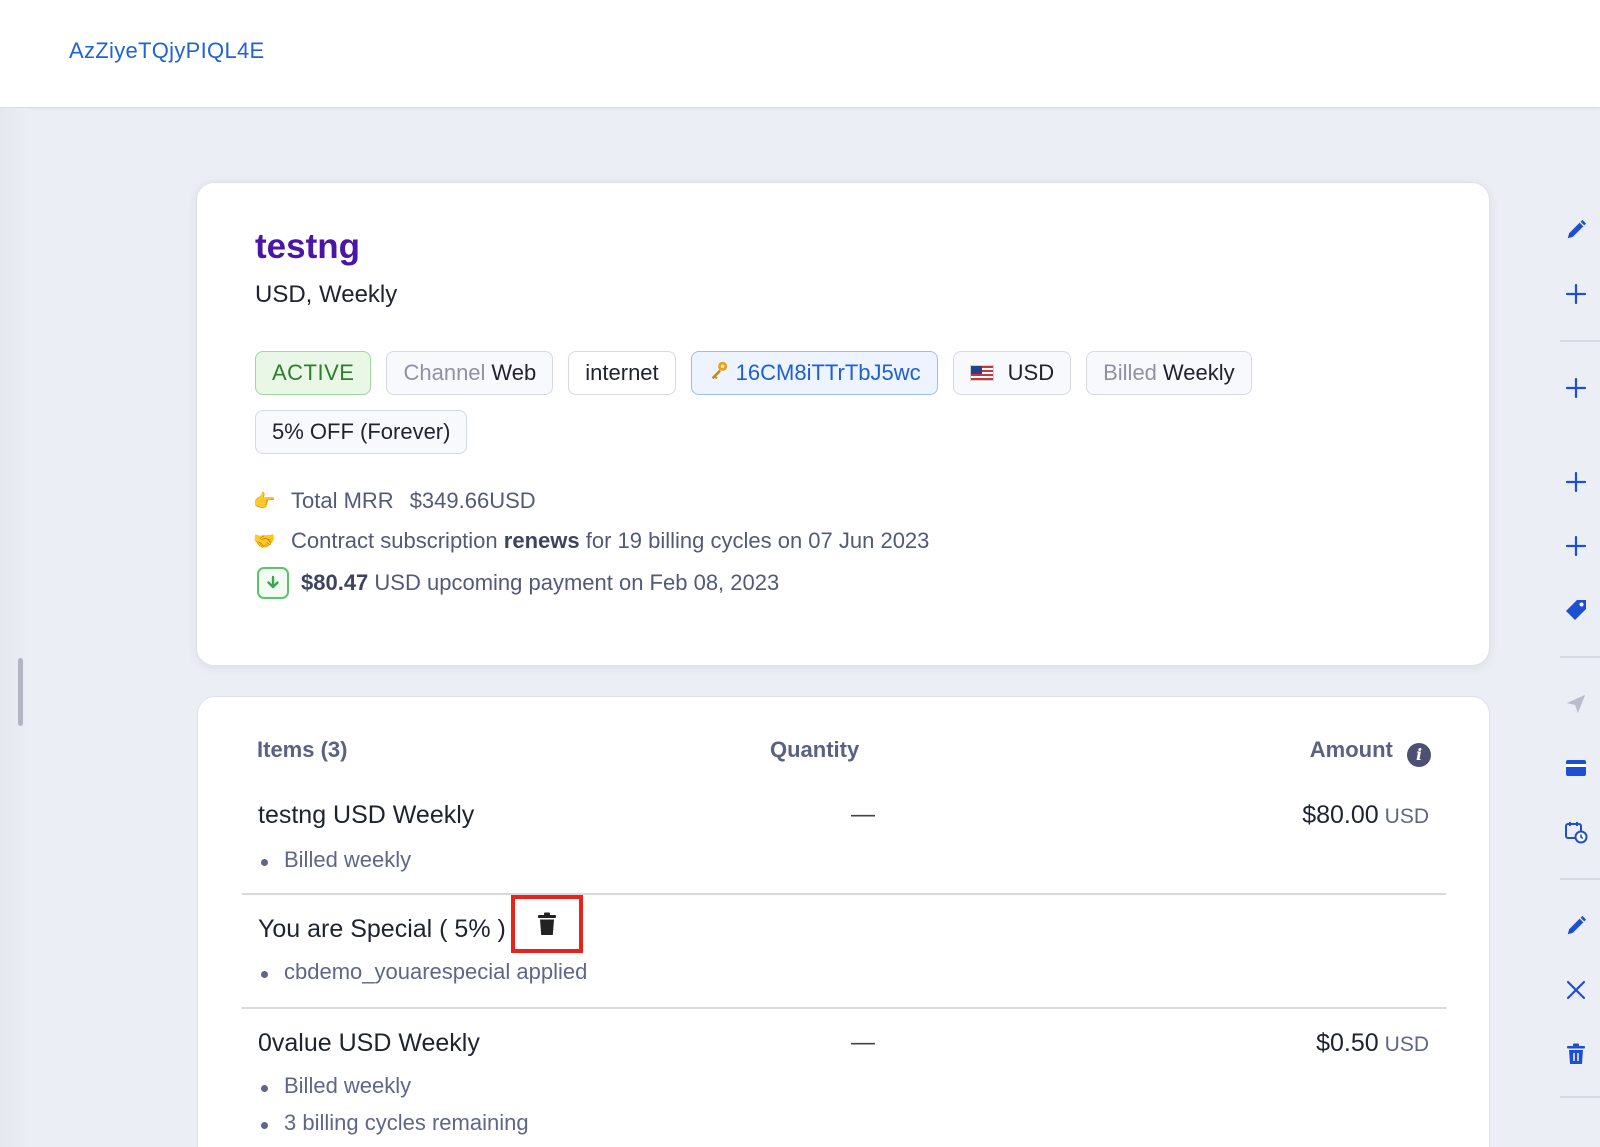  I want to click on internet-tag: internet, so click(622, 373).